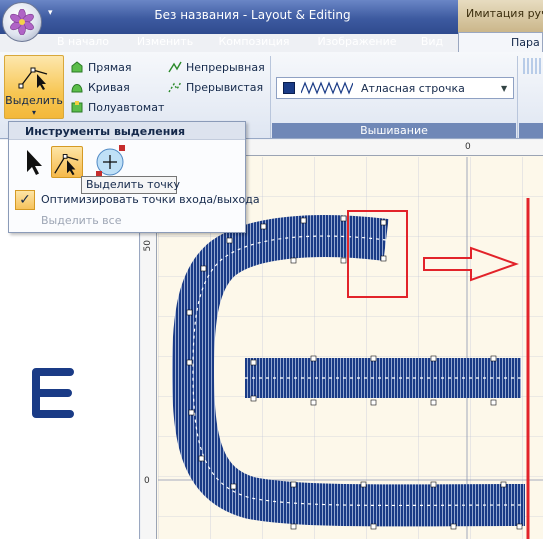 Image resolution: width=543 pixels, height=539 pixels. Describe the element at coordinates (109, 87) in the screenshot. I see `tool-curve-label: Кривая` at that location.